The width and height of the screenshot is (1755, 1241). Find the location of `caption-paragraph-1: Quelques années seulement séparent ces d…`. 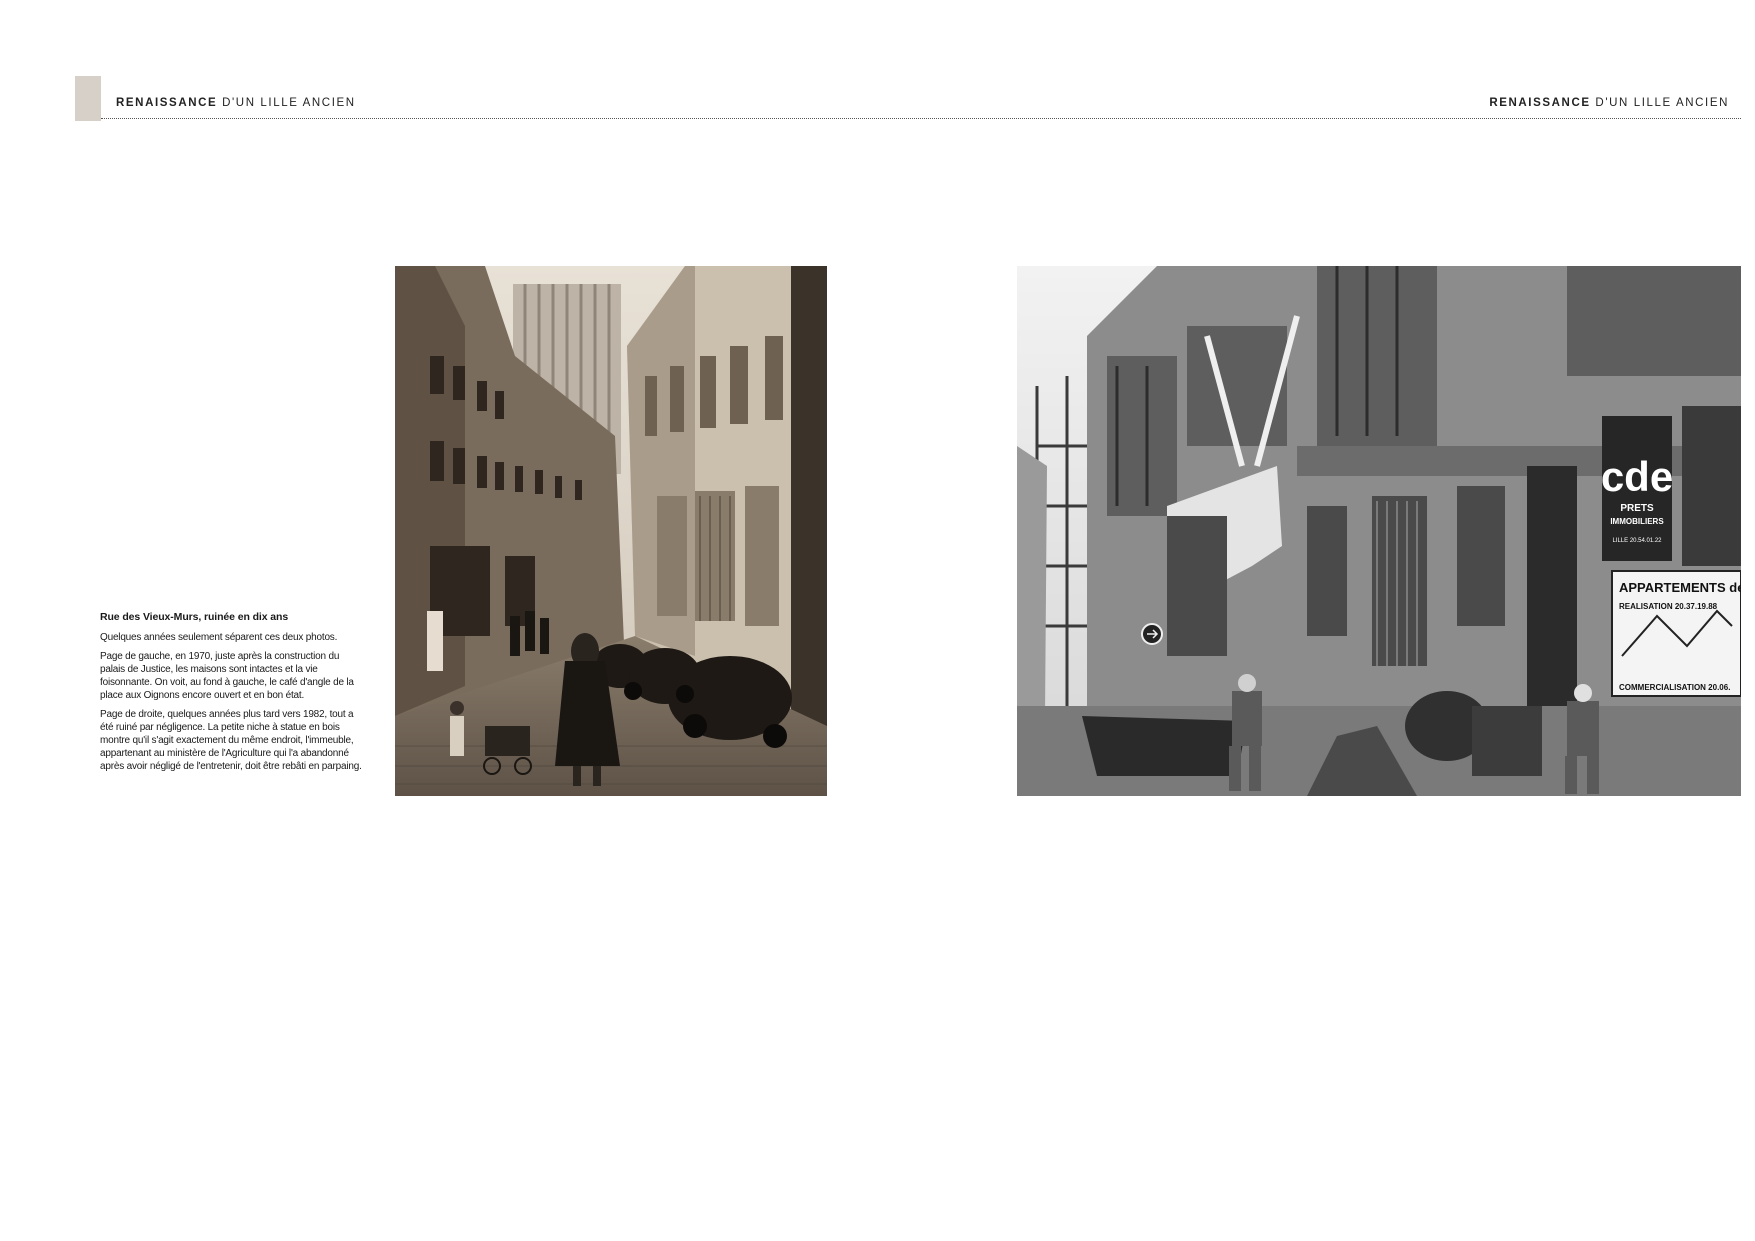

caption-paragraph-1: Quelques années seulement séparent ces d… is located at coordinates (219, 637).